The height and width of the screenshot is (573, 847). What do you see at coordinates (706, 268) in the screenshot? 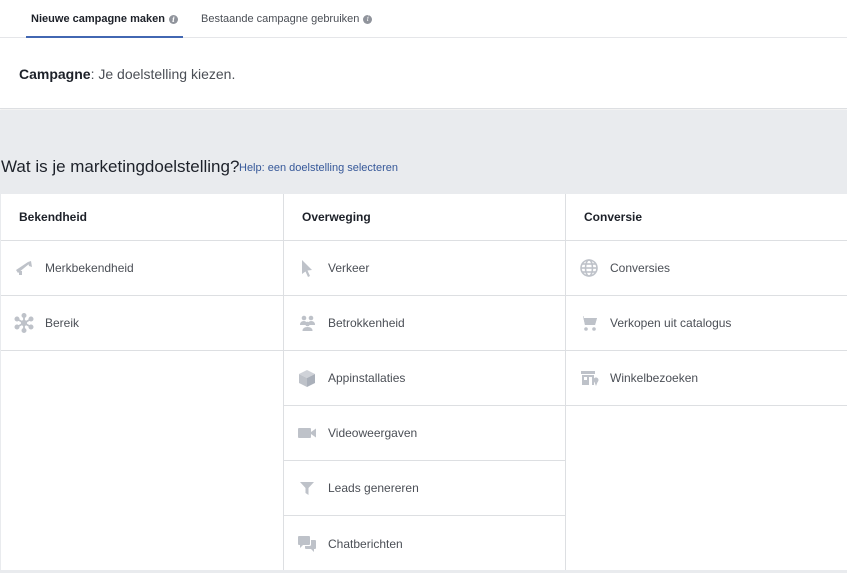
I see `objective-conversions: Conversies` at bounding box center [706, 268].